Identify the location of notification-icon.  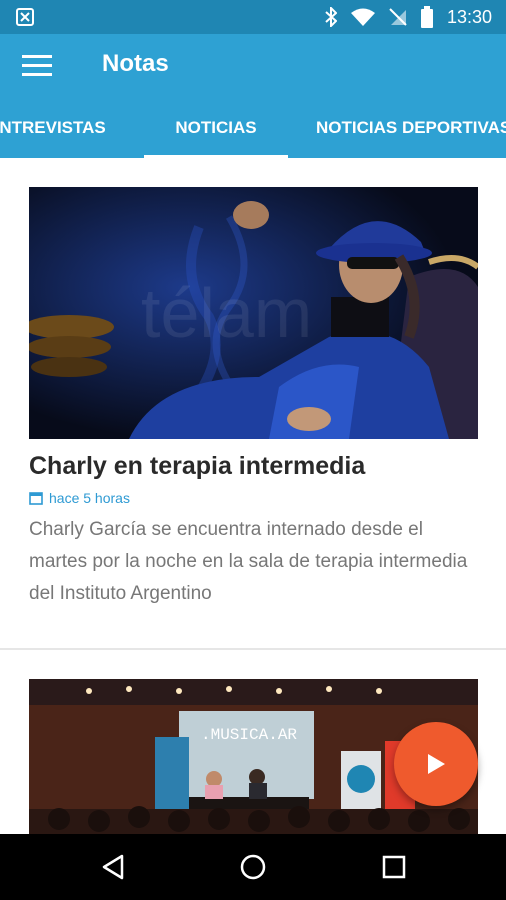
(25, 17).